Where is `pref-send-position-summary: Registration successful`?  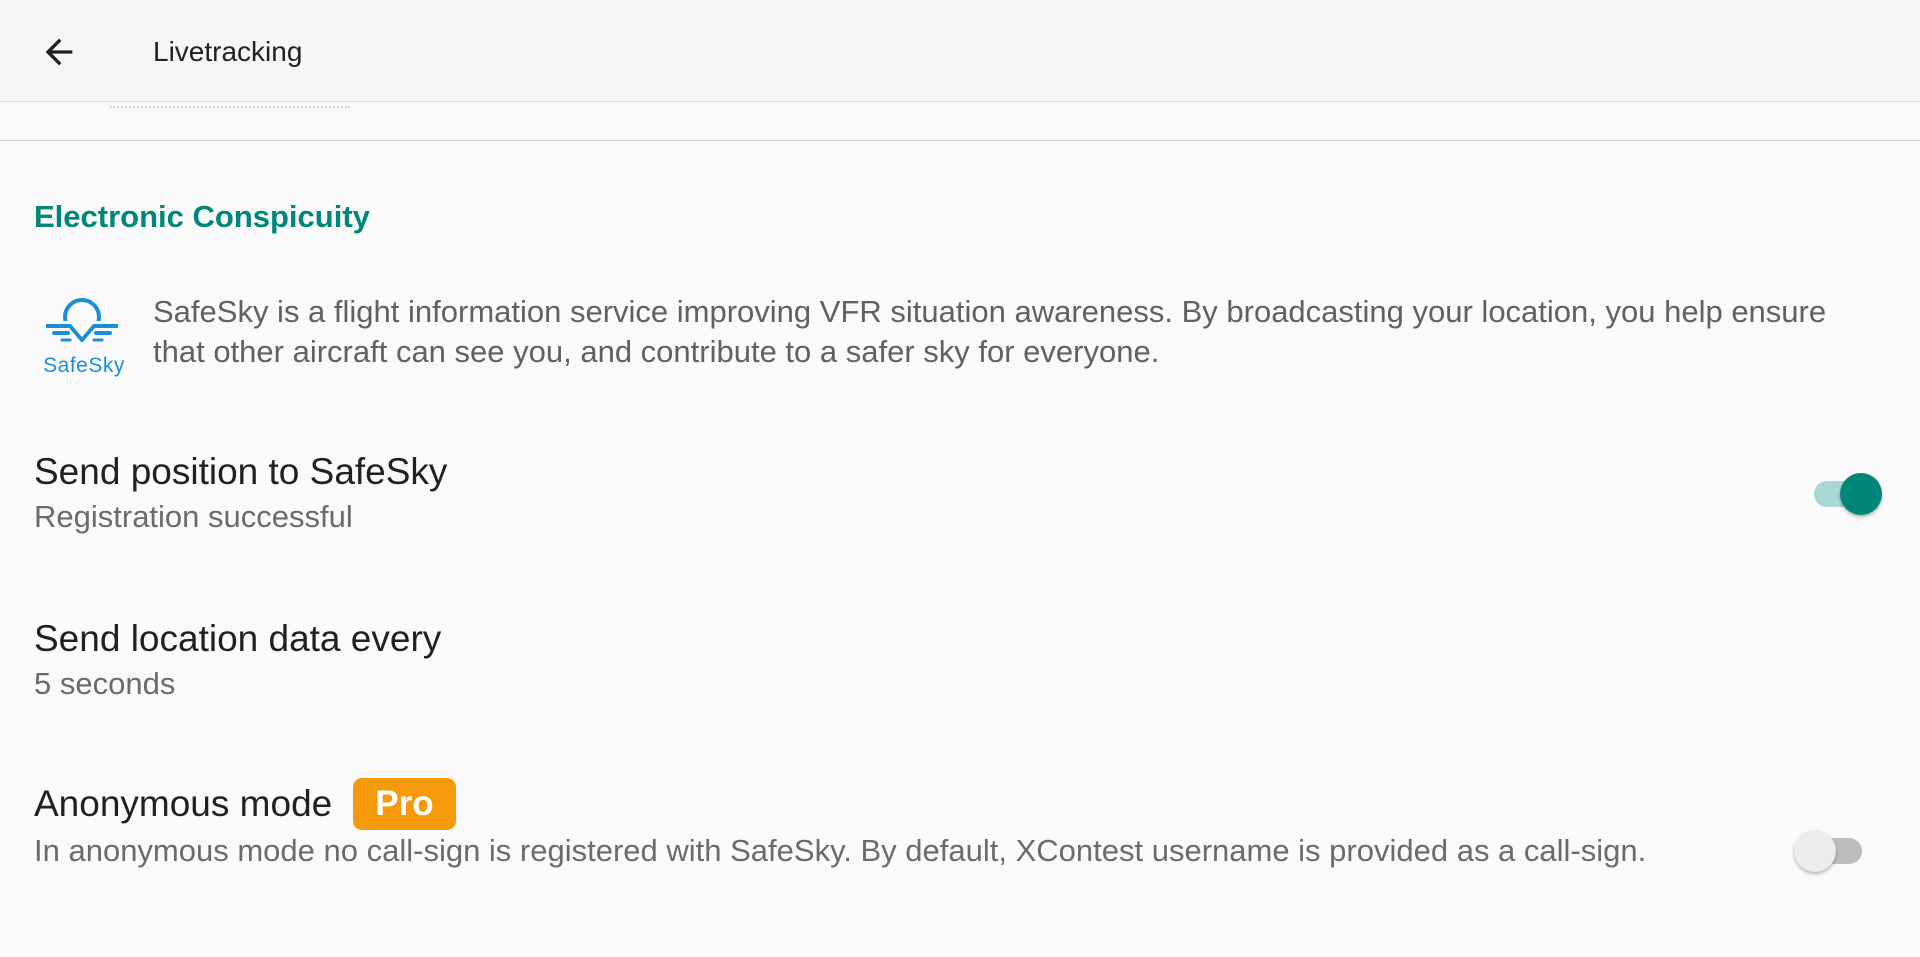 pref-send-position-summary: Registration successful is located at coordinates (193, 516).